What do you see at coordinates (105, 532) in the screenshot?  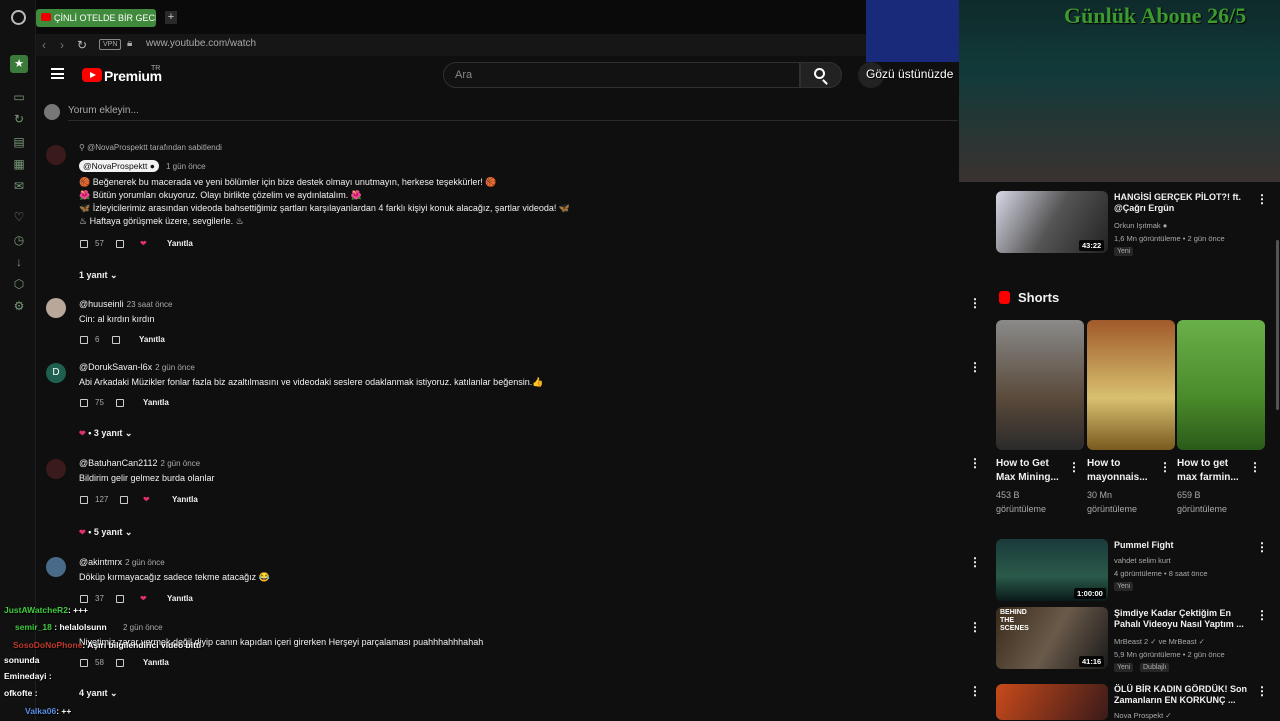 I see `replies-toggle: ❤ • 5 yanıt ⌄` at bounding box center [105, 532].